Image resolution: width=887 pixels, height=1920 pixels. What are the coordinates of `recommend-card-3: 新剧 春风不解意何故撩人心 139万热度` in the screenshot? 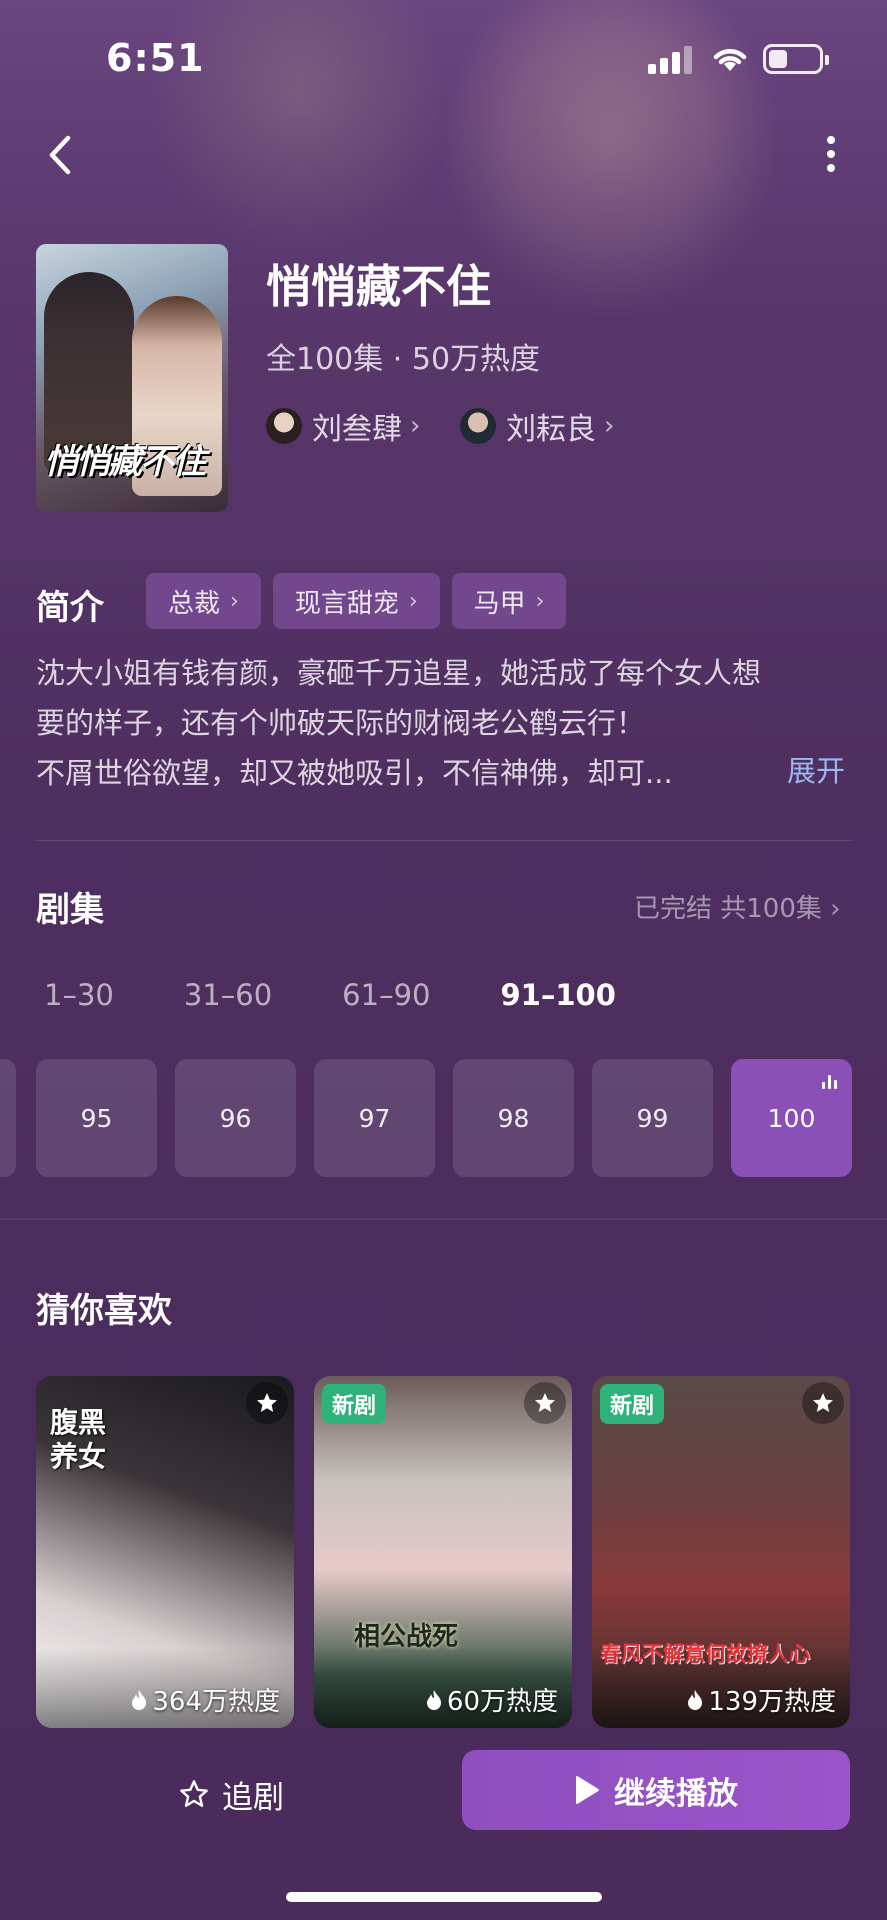 It's located at (721, 1552).